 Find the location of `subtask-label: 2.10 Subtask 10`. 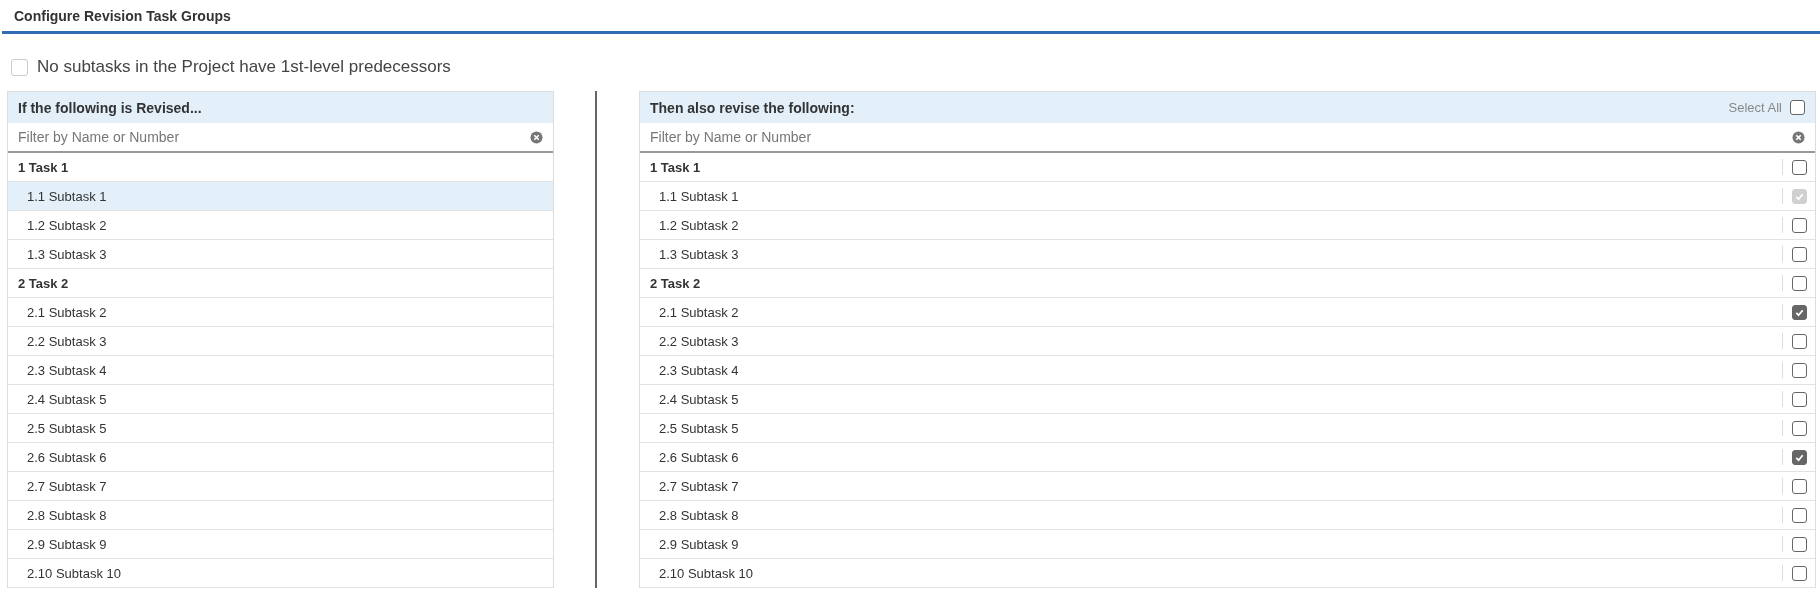

subtask-label: 2.10 Subtask 10 is located at coordinates (706, 573).